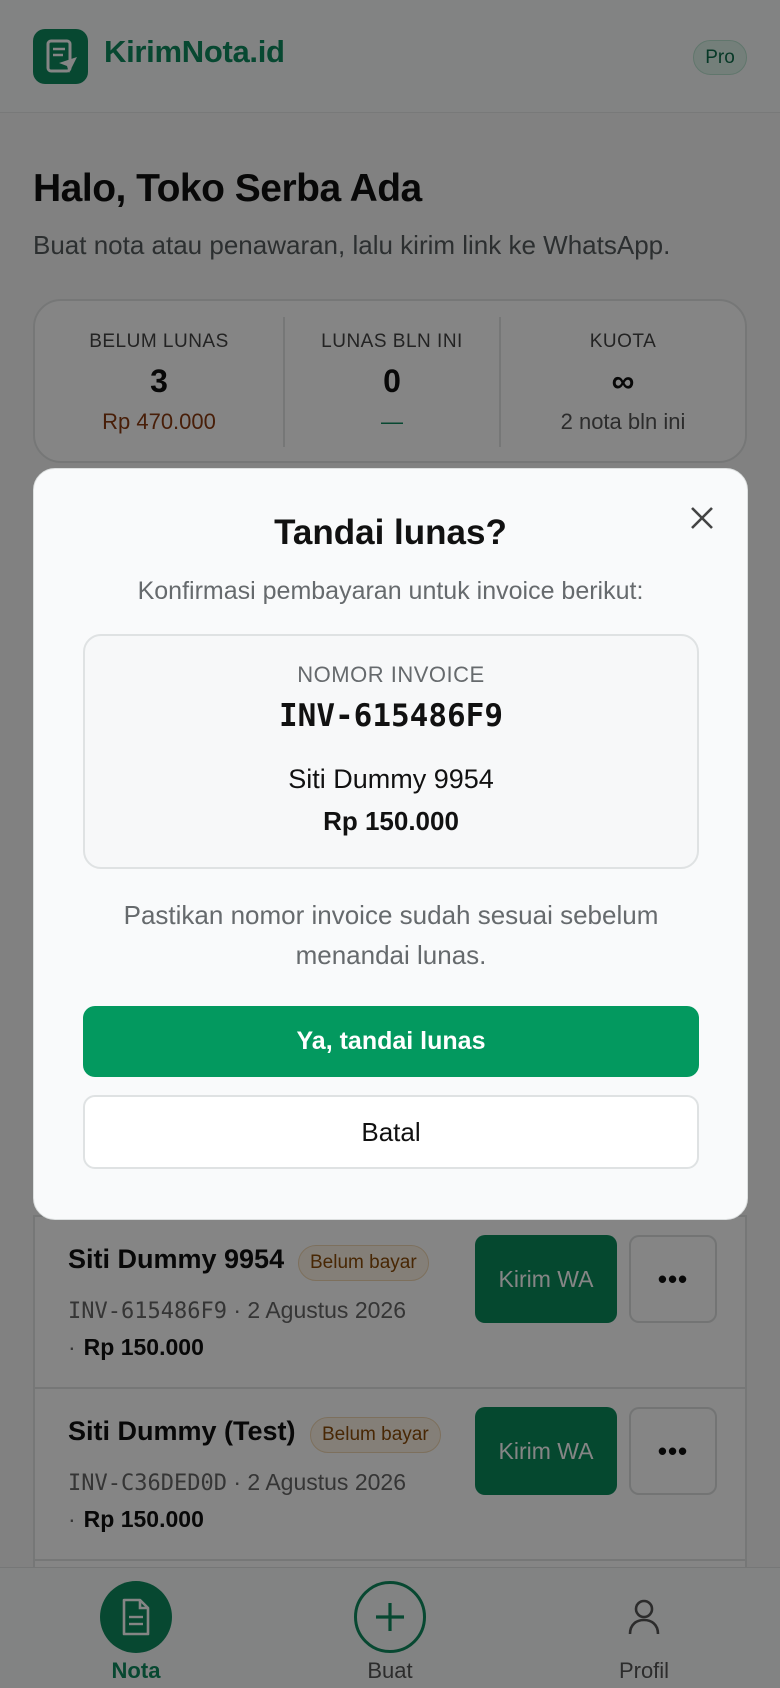 This screenshot has height=1688, width=780. I want to click on confirm-paid-button: Ya, tandai lunas, so click(391, 1041).